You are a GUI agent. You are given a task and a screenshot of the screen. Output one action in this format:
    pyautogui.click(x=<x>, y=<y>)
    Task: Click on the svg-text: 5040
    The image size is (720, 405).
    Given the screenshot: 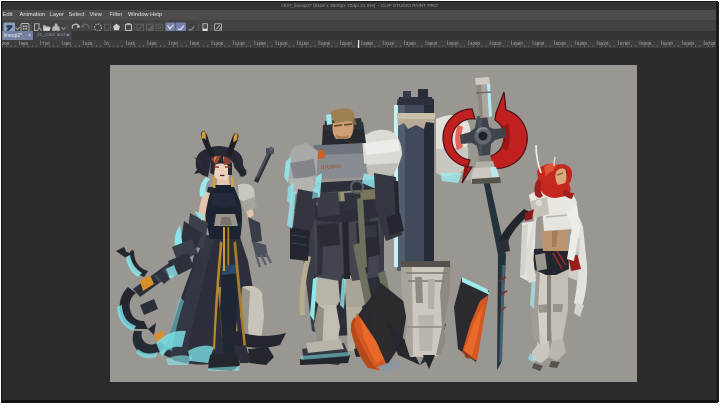 What is the action you would take?
    pyautogui.click(x=561, y=43)
    